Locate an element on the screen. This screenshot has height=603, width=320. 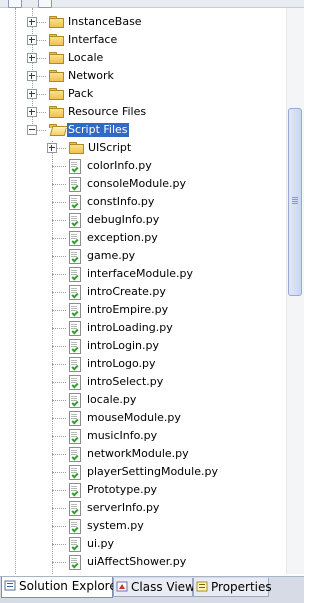
tree-file-item: mouseModule.py is located at coordinates (143, 418).